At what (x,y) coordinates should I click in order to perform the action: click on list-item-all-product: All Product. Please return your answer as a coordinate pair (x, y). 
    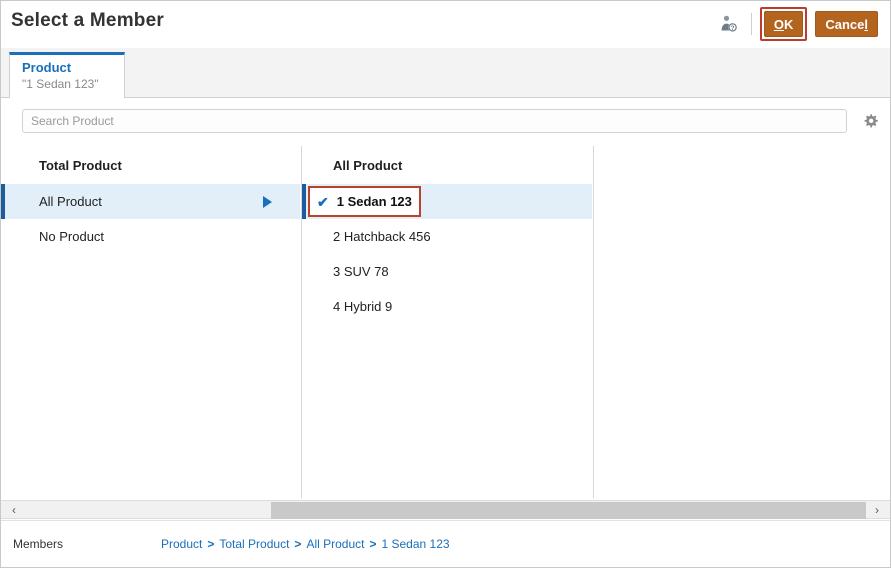
    Looking at the image, I should click on (150, 201).